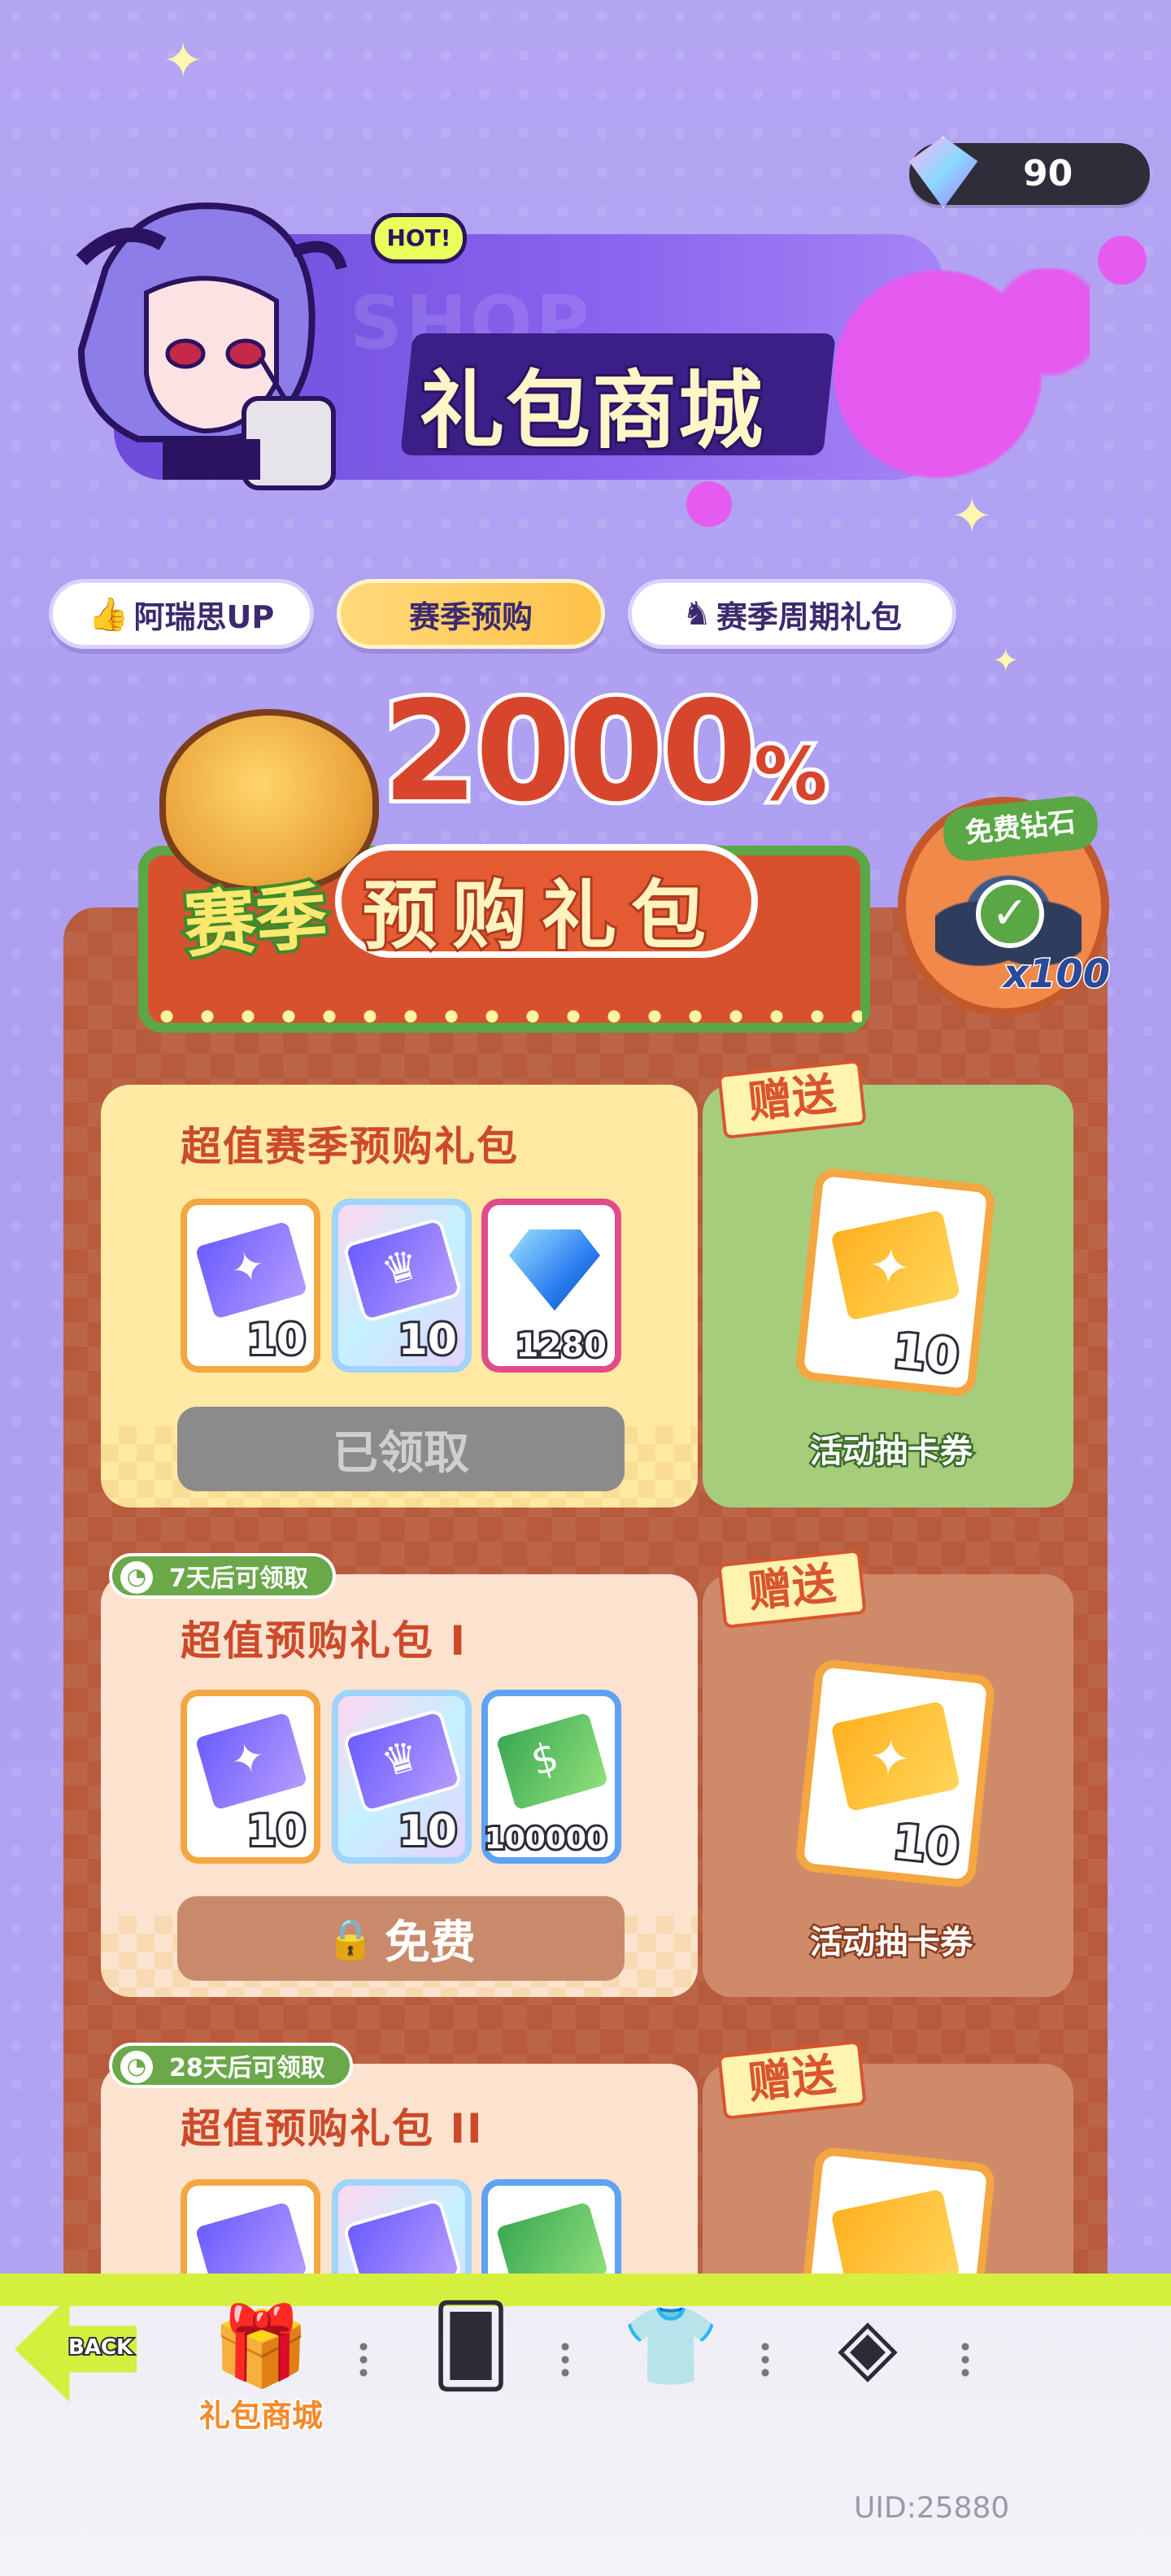 This screenshot has width=1171, height=2576. I want to click on diamond-count: 90, so click(1048, 174).